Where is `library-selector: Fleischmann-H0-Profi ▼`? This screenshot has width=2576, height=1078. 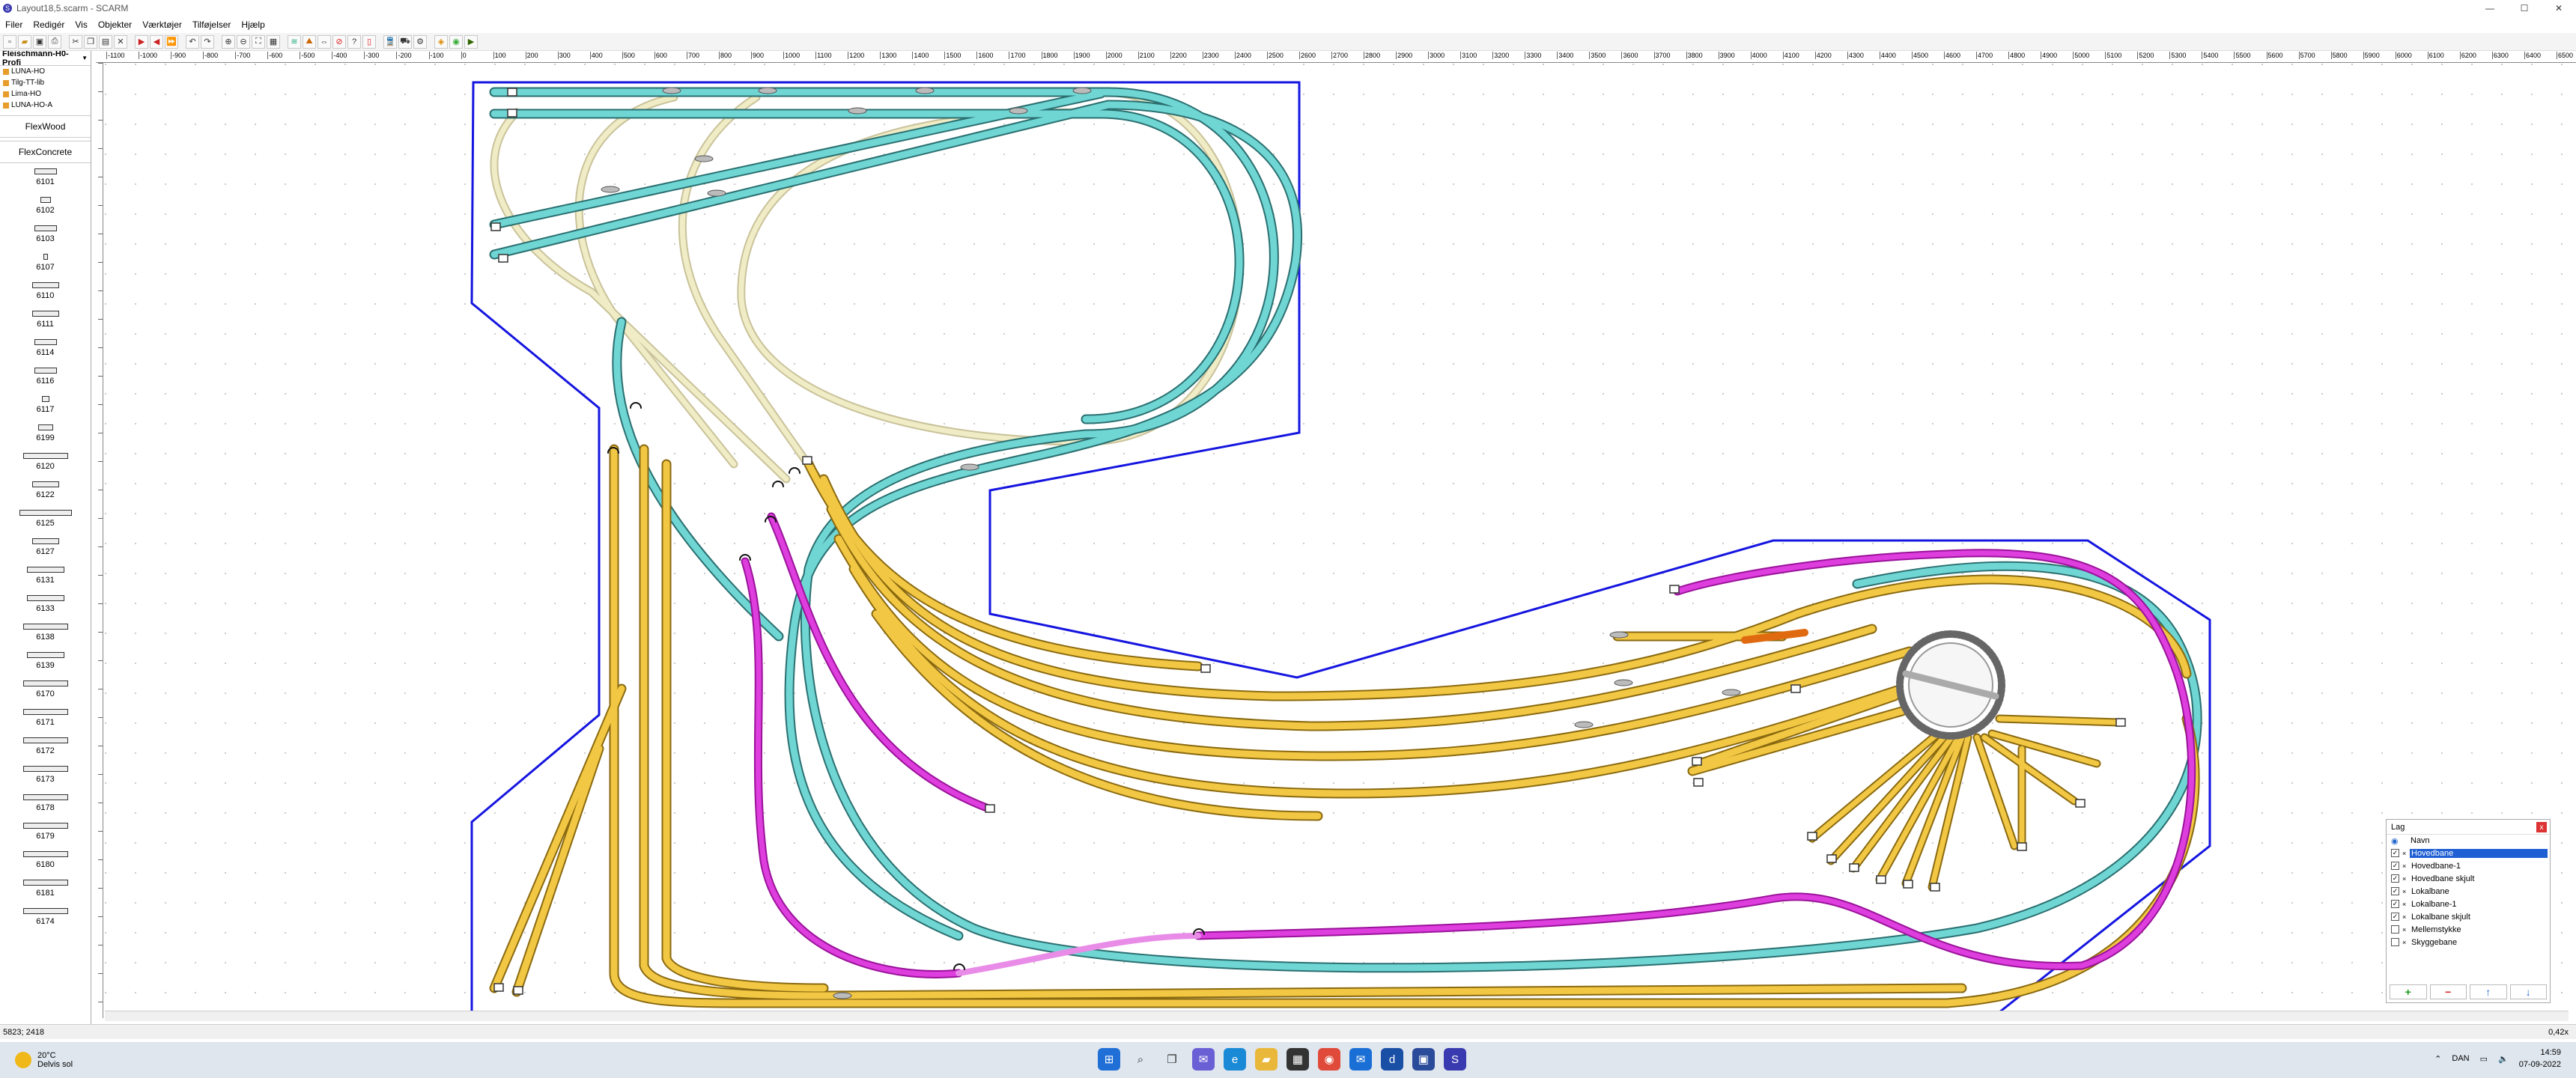
library-selector: Fleischmann-H0-Profi ▼ is located at coordinates (45, 59).